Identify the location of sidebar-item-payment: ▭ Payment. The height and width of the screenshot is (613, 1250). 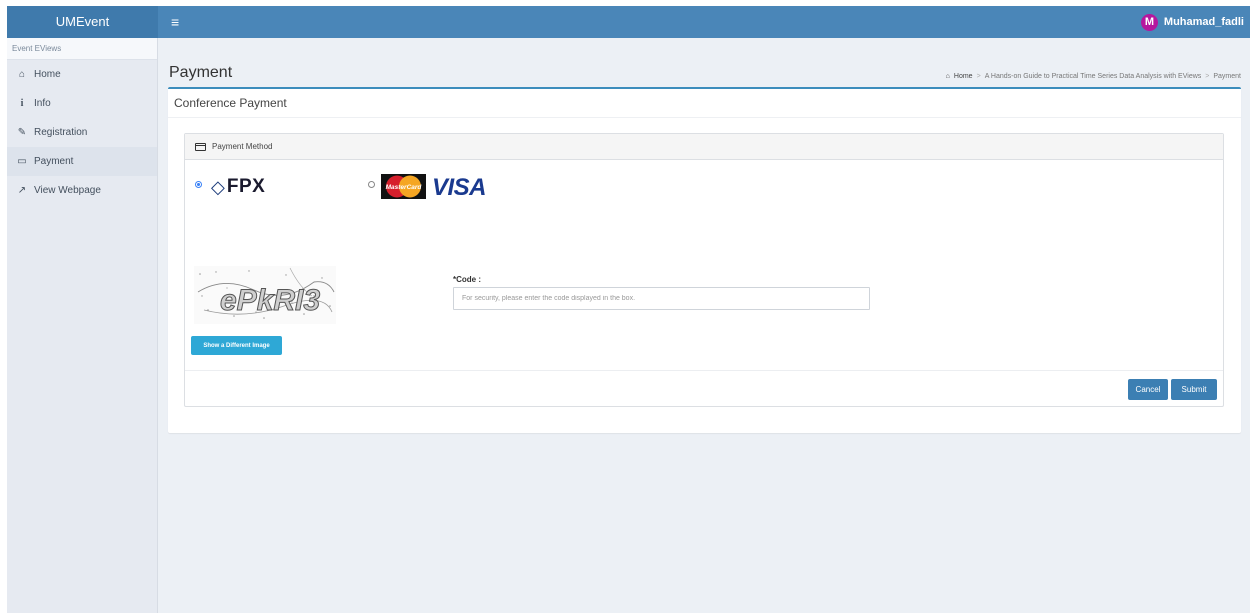
(82, 161).